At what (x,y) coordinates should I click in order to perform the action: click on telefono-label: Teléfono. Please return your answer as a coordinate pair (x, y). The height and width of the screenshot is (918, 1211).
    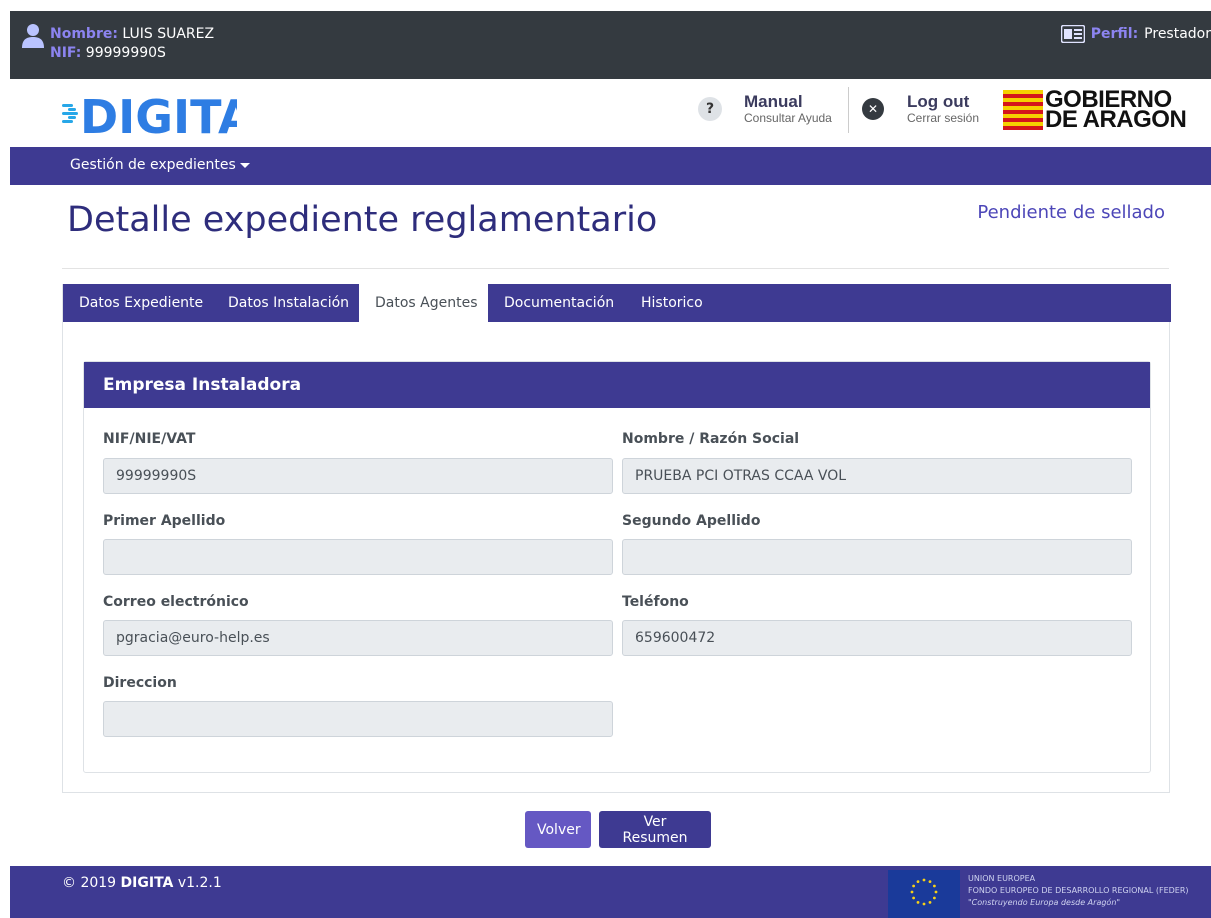
    Looking at the image, I should click on (655, 602).